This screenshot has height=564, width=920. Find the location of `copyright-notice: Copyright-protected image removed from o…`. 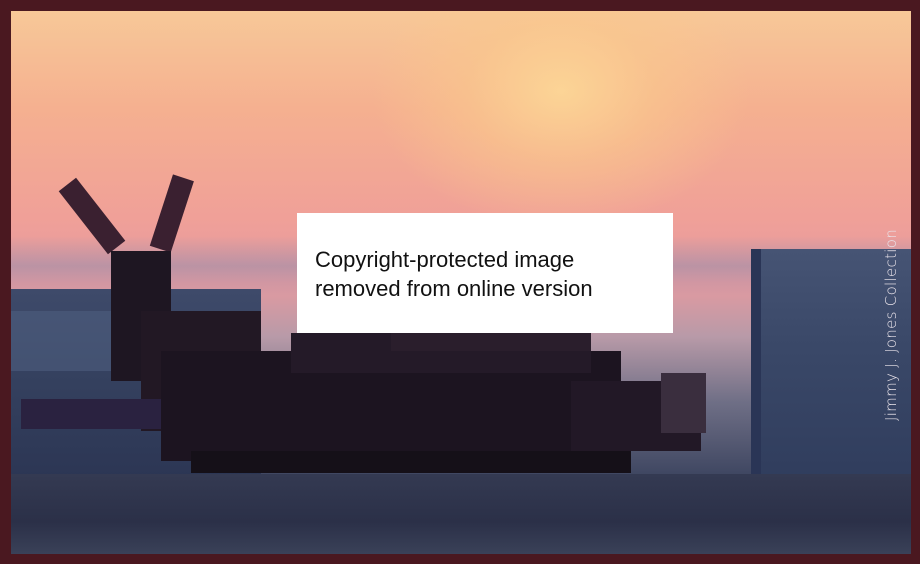

copyright-notice: Copyright-protected image removed from o… is located at coordinates (485, 273).